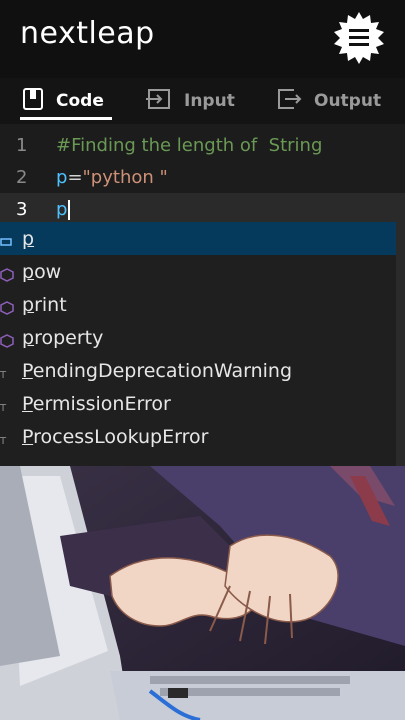  I want to click on book-icon, so click(33, 101).